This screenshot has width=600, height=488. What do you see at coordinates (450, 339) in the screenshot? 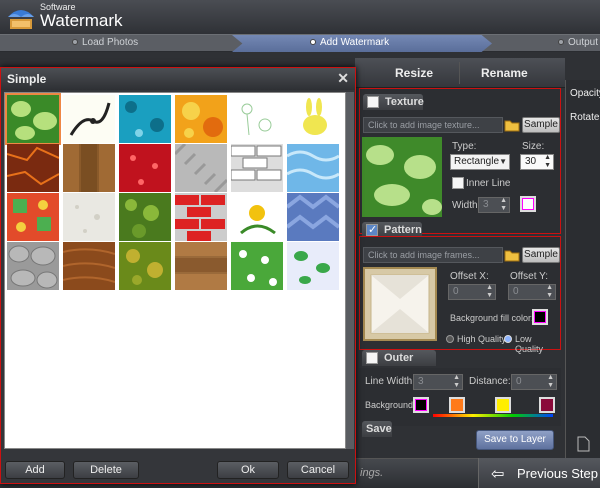
I see `high-quality-radio` at bounding box center [450, 339].